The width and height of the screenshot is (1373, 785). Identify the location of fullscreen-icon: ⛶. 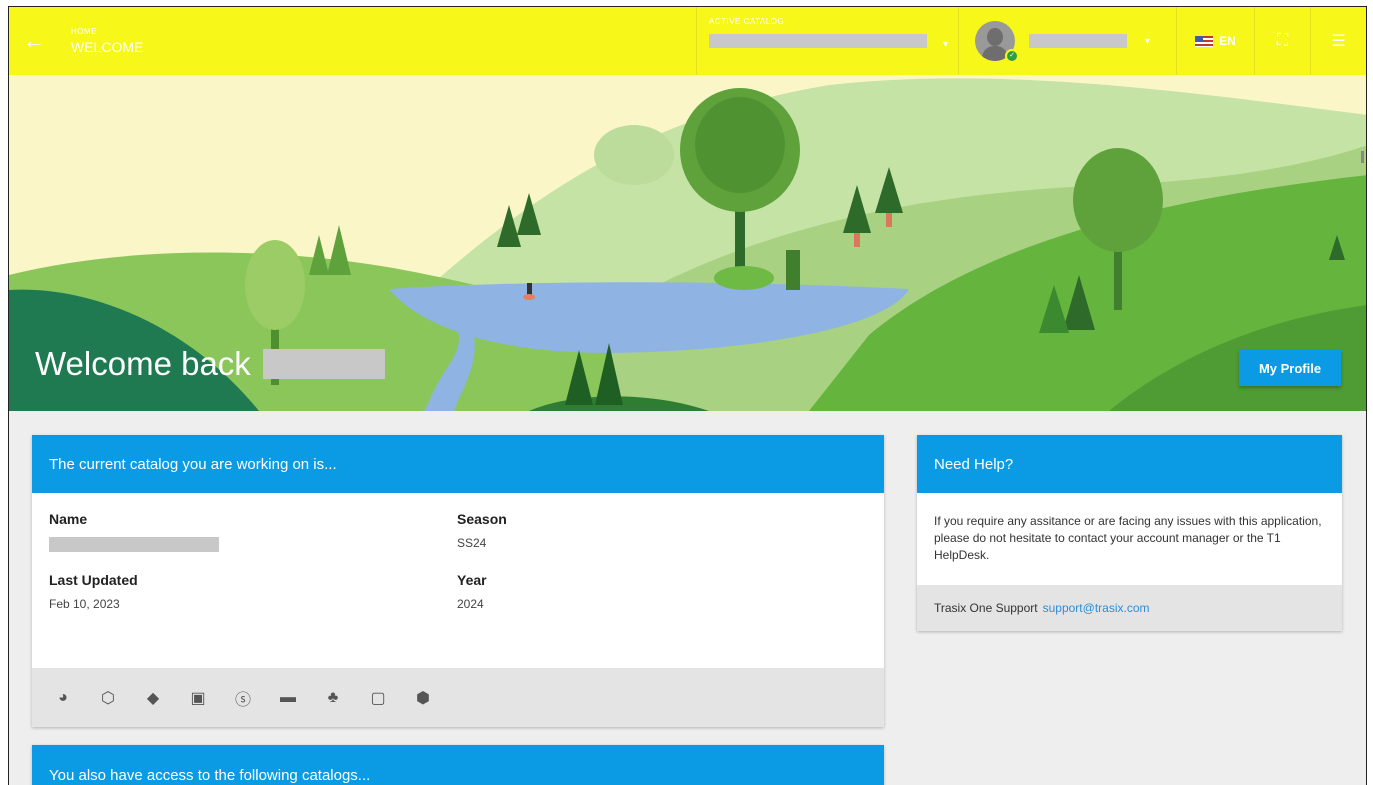
(1282, 41).